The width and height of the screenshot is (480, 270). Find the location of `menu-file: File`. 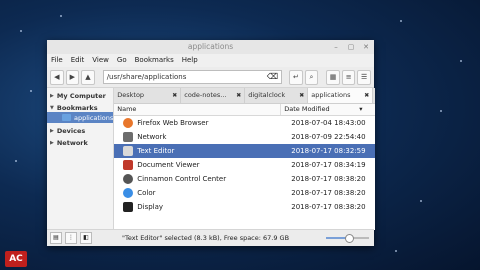

menu-file: File is located at coordinates (57, 60).